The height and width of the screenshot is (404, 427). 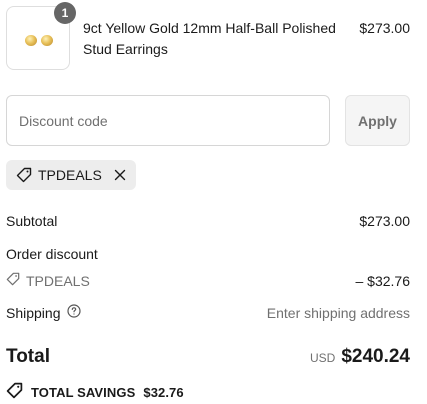 What do you see at coordinates (73, 312) in the screenshot?
I see `help-circle-icon` at bounding box center [73, 312].